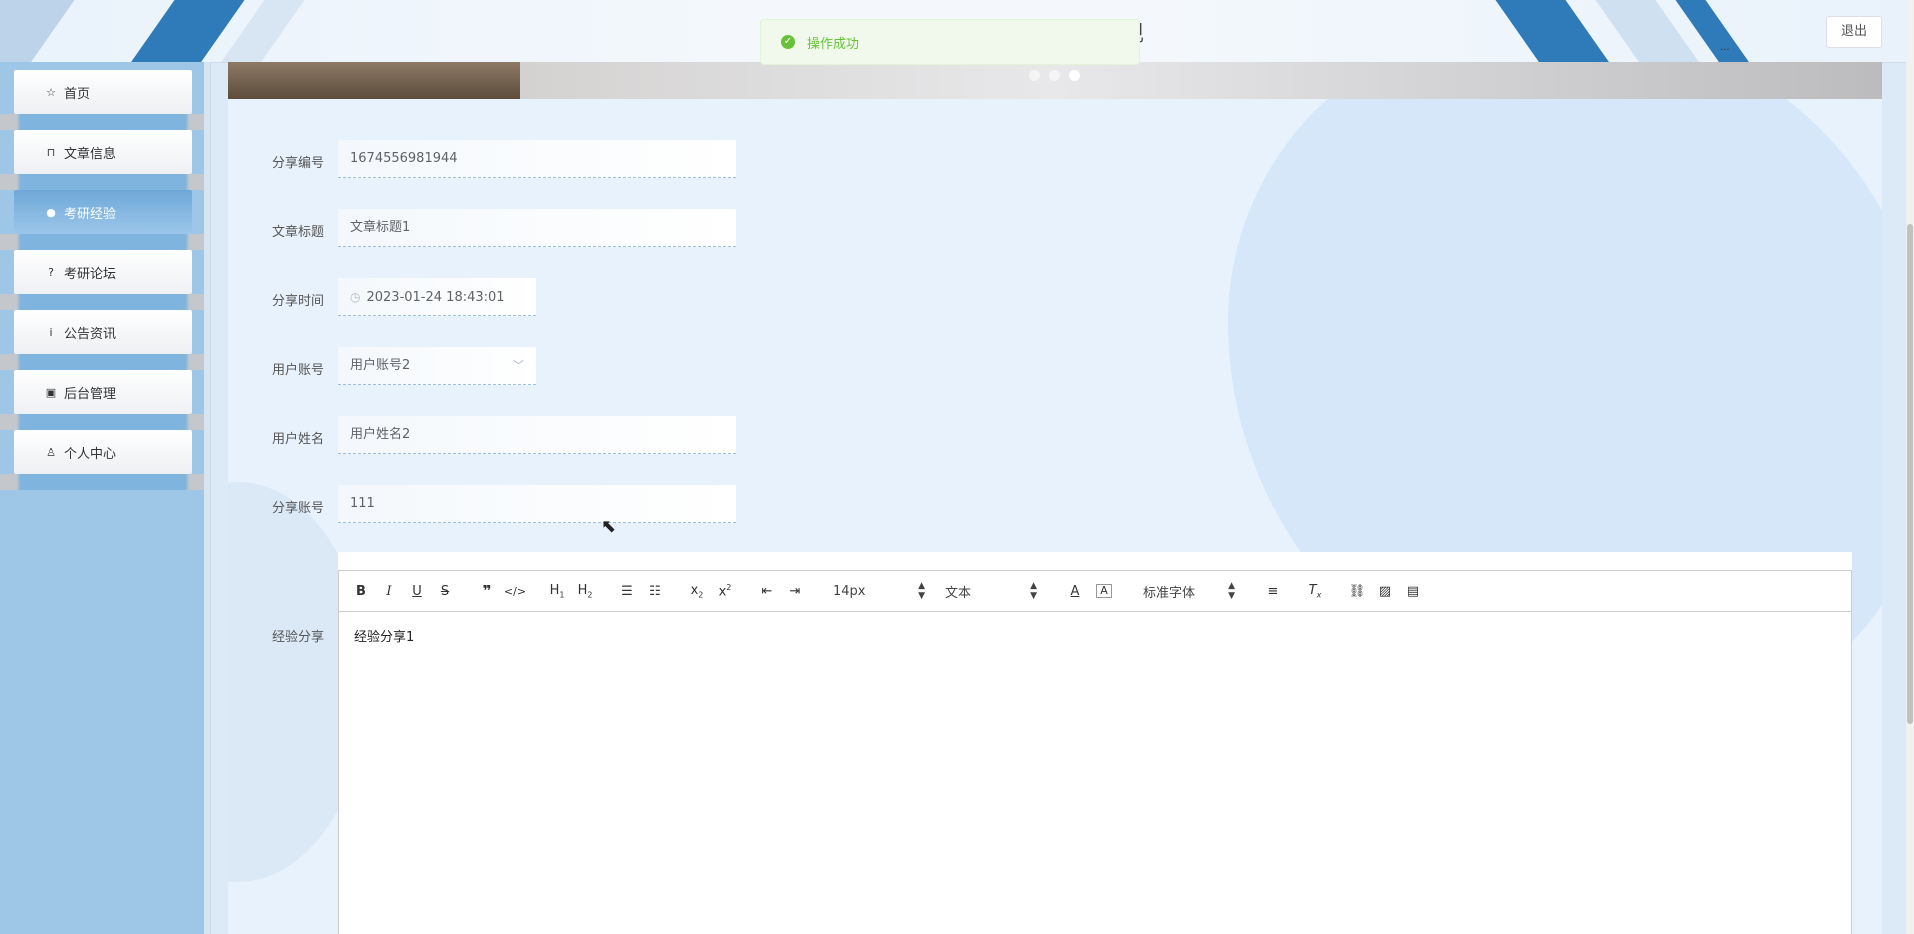  I want to click on share-time-label: 分享时间, so click(298, 301).